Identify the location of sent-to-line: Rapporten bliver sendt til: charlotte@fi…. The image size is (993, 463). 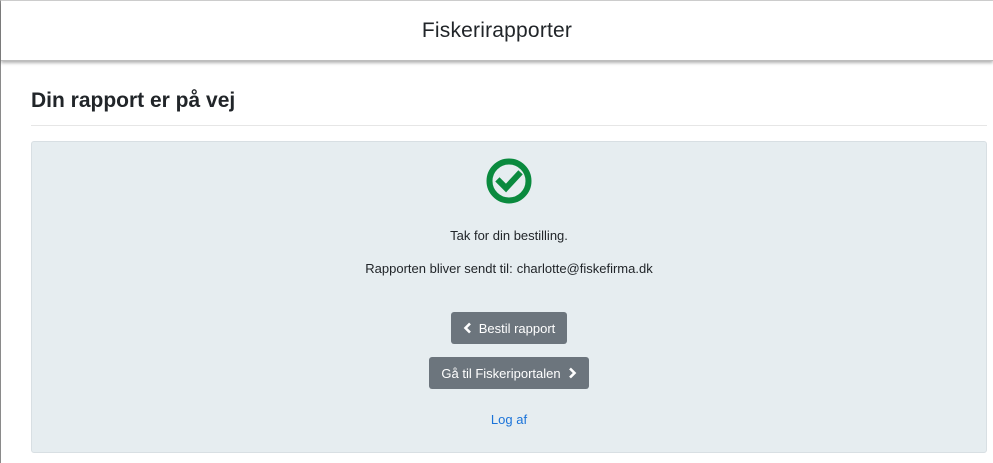
(508, 268).